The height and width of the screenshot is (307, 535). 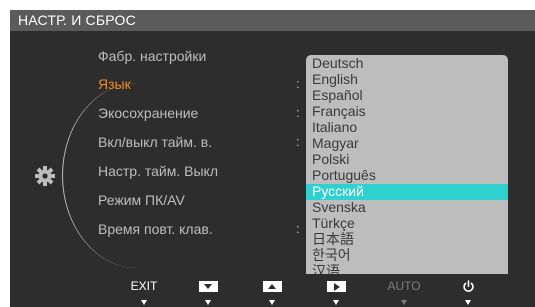 What do you see at coordinates (407, 64) in the screenshot?
I see `language-option: Deutsch` at bounding box center [407, 64].